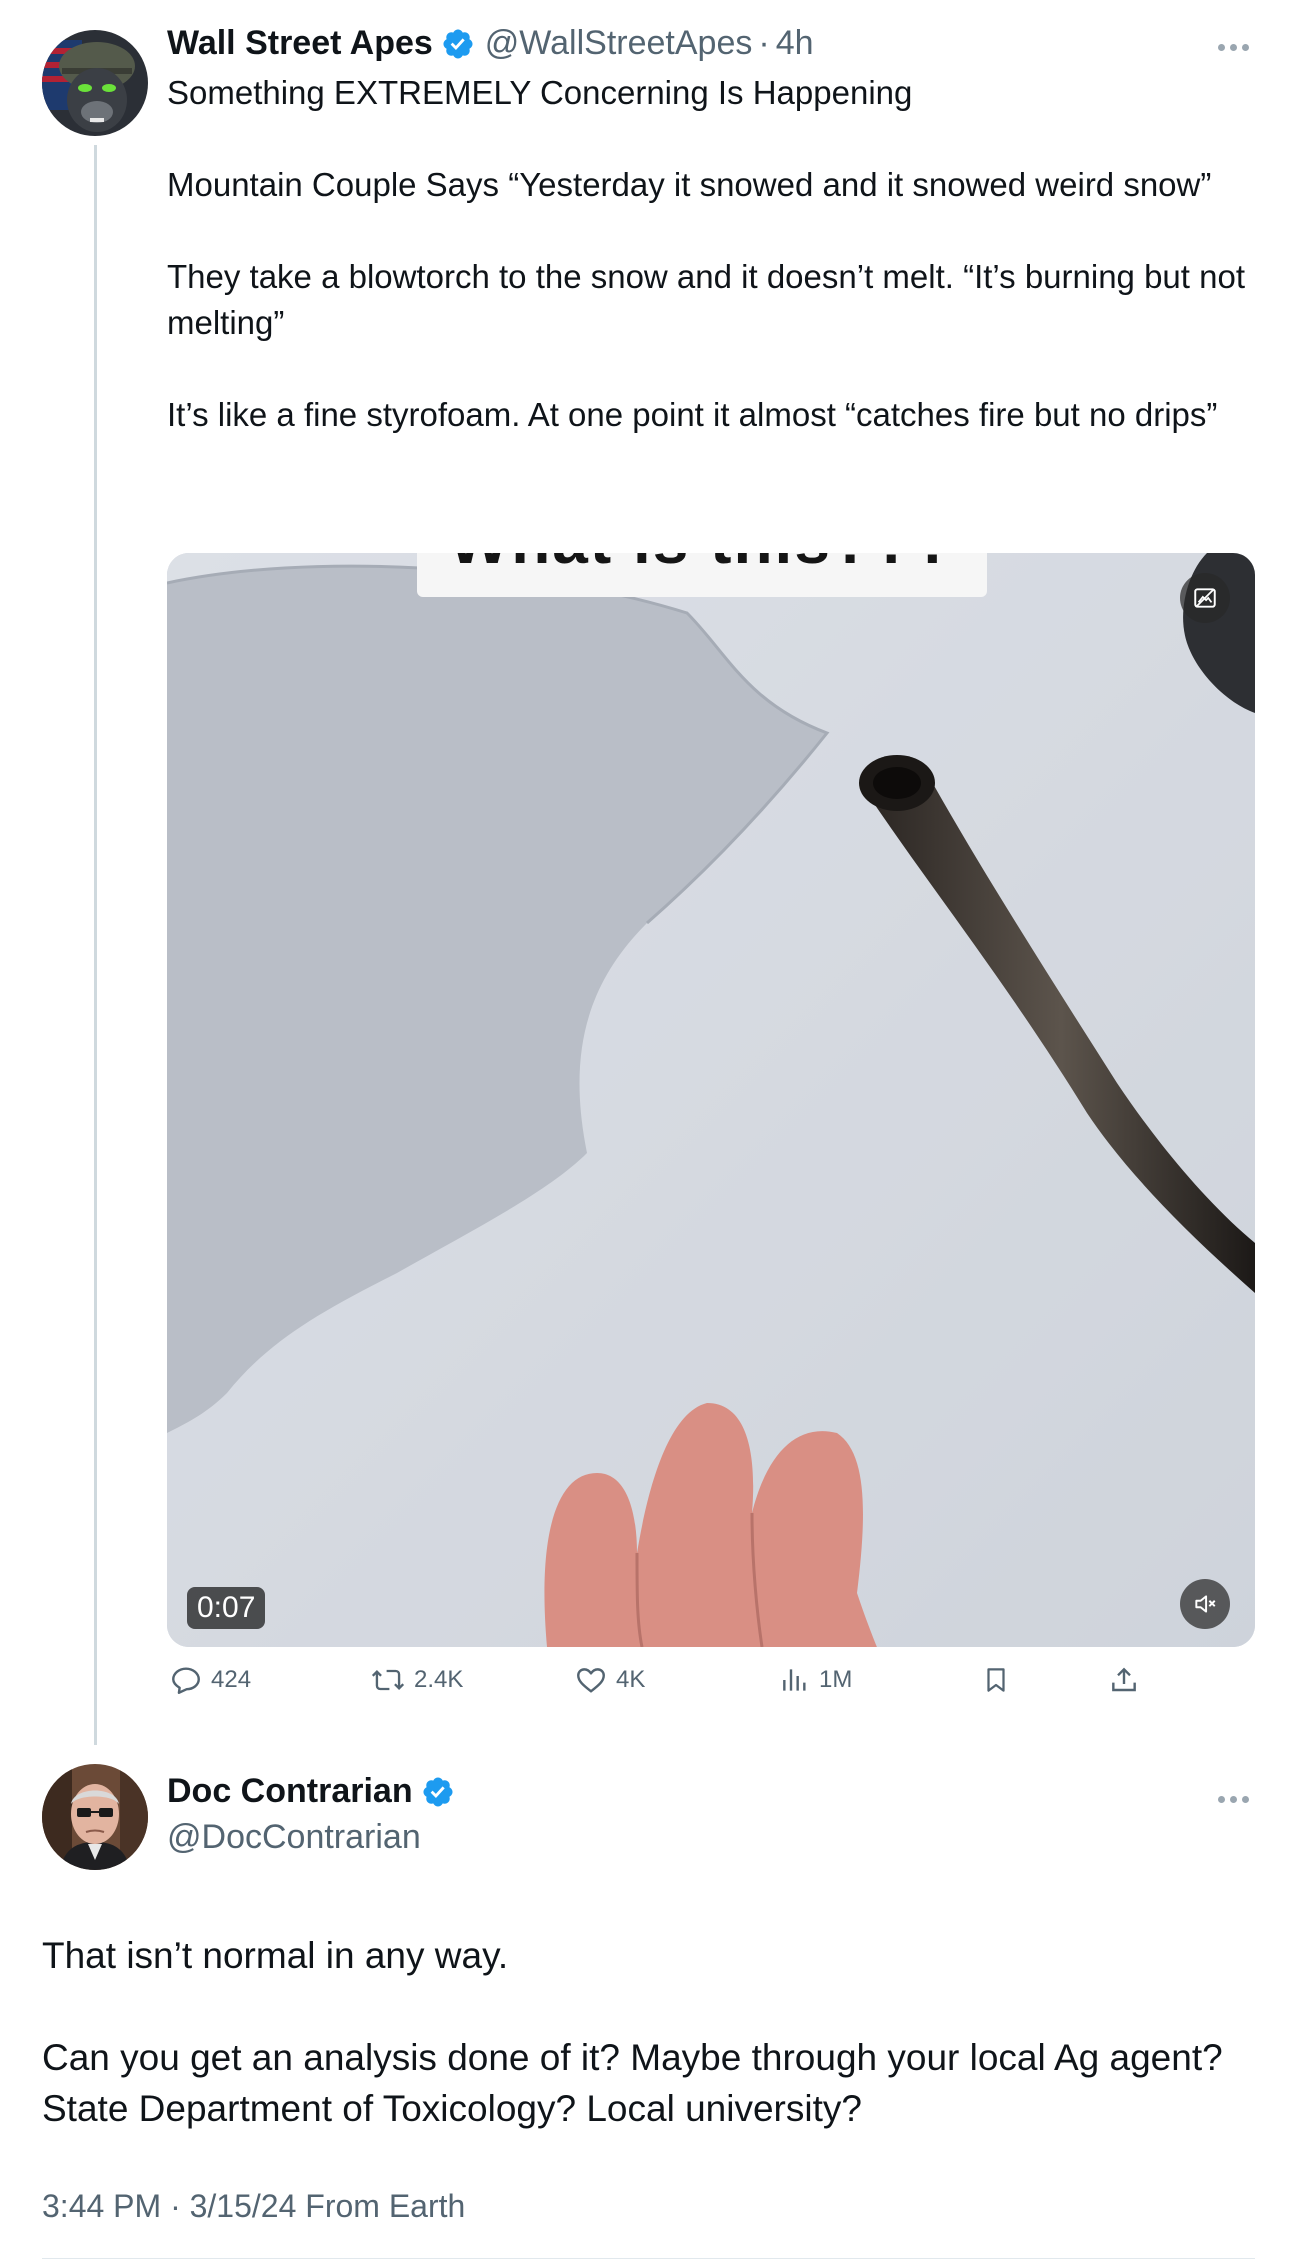 This screenshot has height=2262, width=1311. Describe the element at coordinates (95, 945) in the screenshot. I see `thread-connector-line` at that location.